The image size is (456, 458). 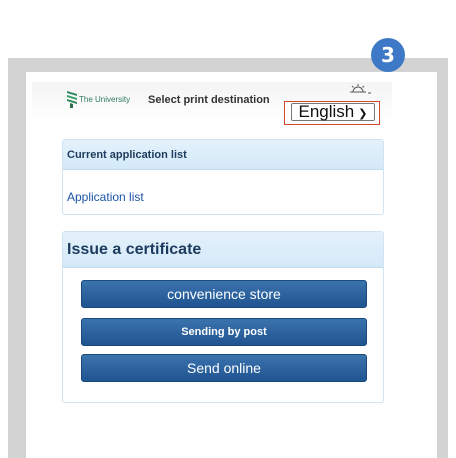 I want to click on university-logo-icon, so click(x=72, y=99).